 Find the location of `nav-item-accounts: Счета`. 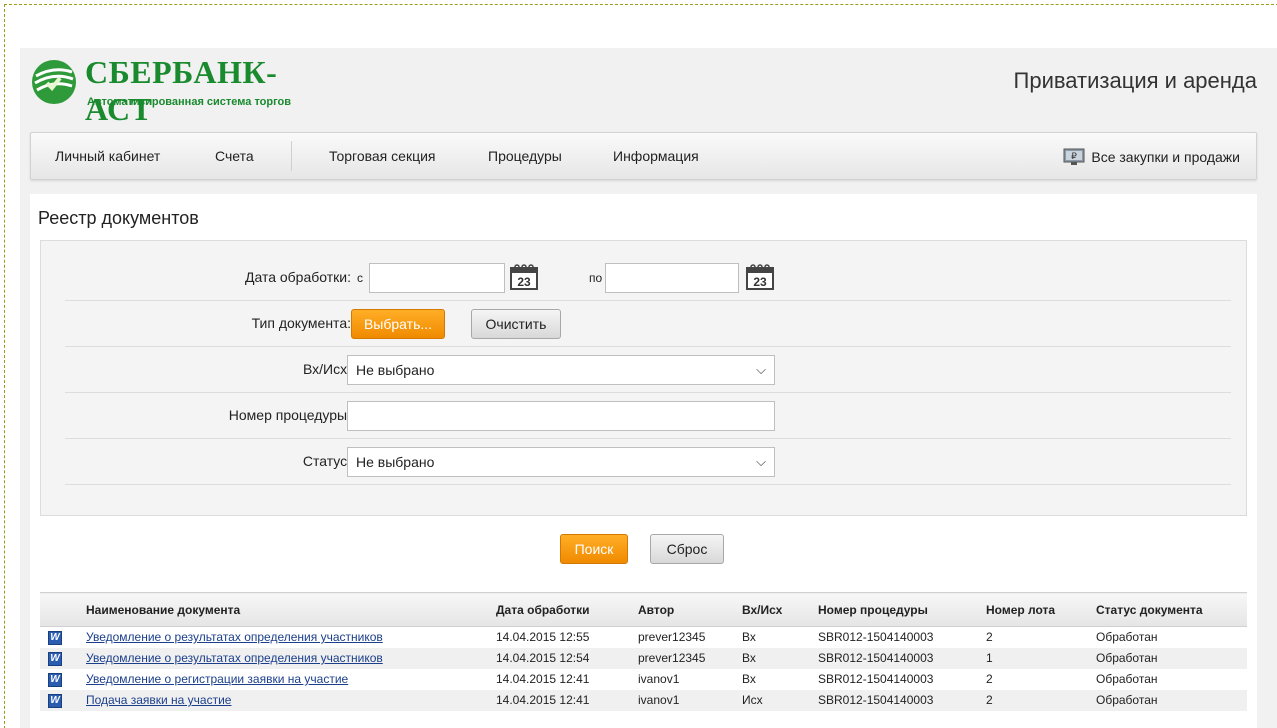

nav-item-accounts: Счета is located at coordinates (234, 156).